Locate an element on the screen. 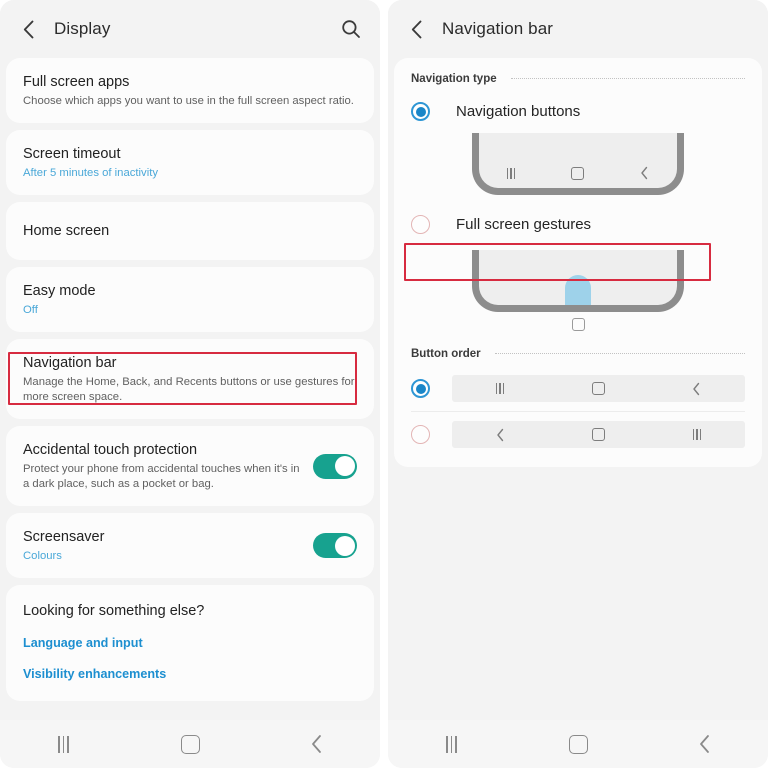  swipe-up-pill-icon is located at coordinates (578, 290).